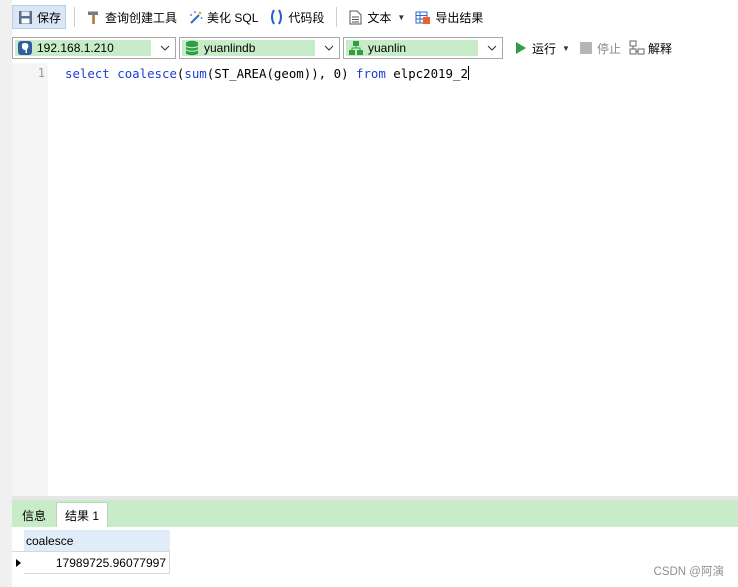 The height and width of the screenshot is (587, 738). Describe the element at coordinates (459, 17) in the screenshot. I see `export-result-label: 导出结果` at that location.